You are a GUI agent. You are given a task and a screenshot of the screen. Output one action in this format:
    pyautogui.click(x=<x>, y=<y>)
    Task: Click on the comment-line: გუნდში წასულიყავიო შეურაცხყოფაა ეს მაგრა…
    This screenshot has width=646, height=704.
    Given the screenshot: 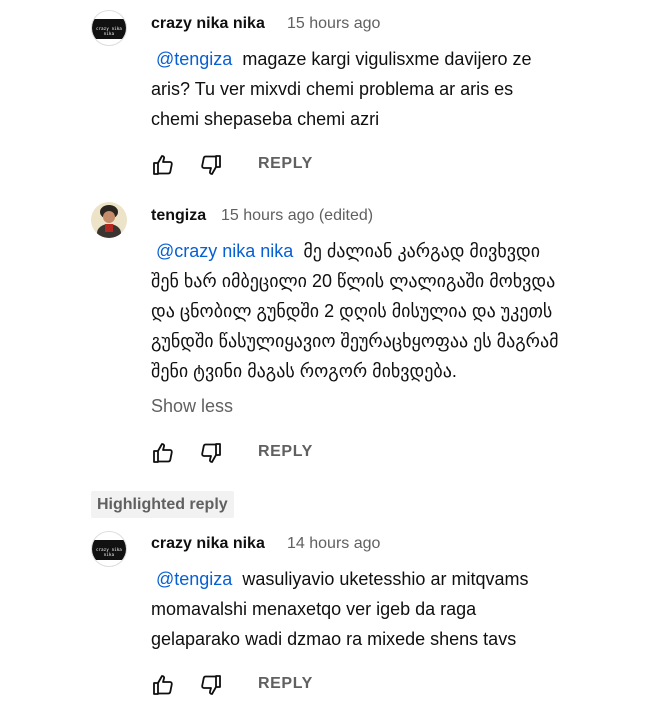 What is the action you would take?
    pyautogui.click(x=355, y=341)
    